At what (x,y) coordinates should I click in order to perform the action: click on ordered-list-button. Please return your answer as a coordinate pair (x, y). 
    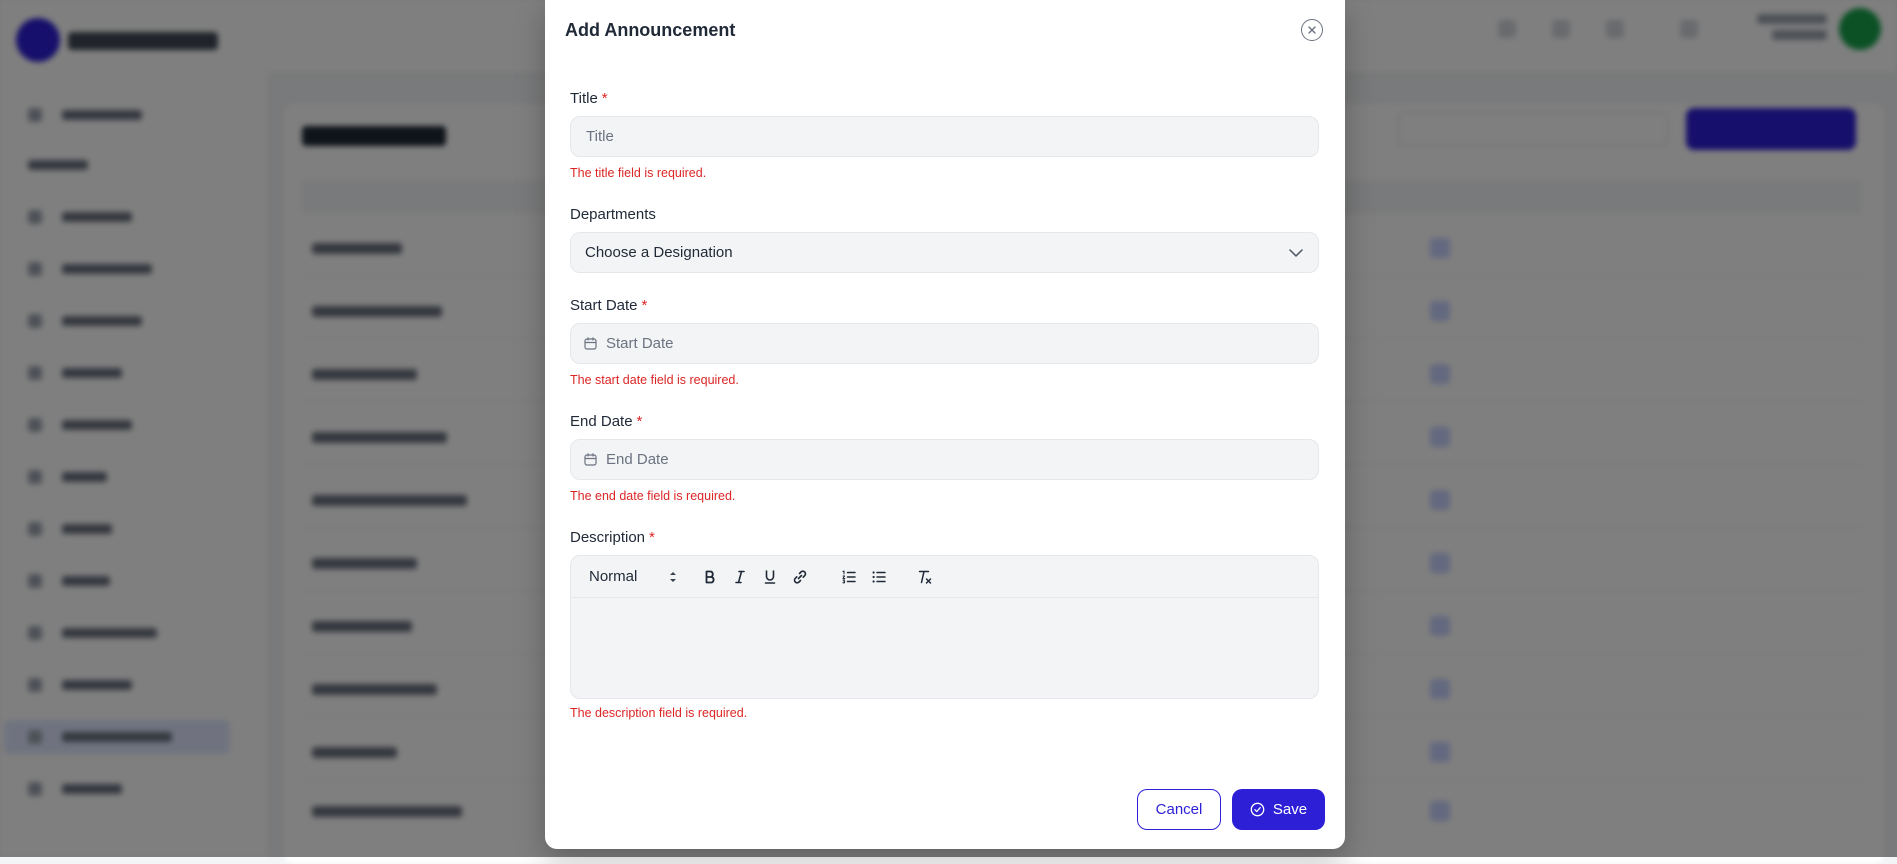
    Looking at the image, I should click on (849, 577).